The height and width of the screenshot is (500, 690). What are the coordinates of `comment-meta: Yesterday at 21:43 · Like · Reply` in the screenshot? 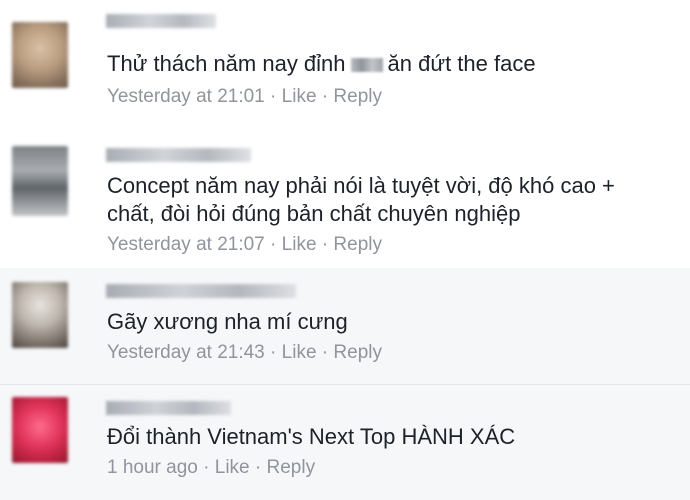 It's located at (244, 352).